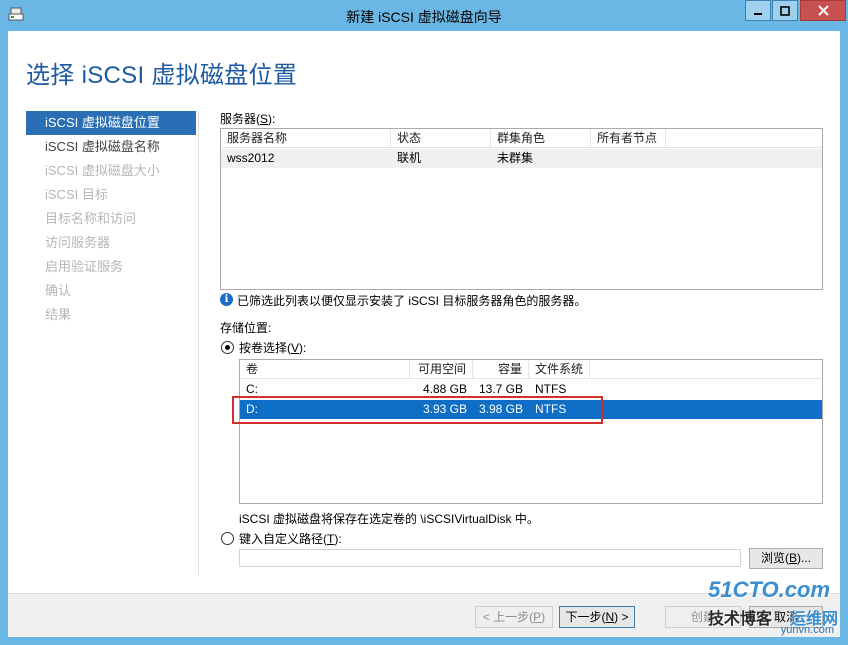 This screenshot has width=848, height=645. I want to click on nav-step-label: 确认, so click(58, 290).